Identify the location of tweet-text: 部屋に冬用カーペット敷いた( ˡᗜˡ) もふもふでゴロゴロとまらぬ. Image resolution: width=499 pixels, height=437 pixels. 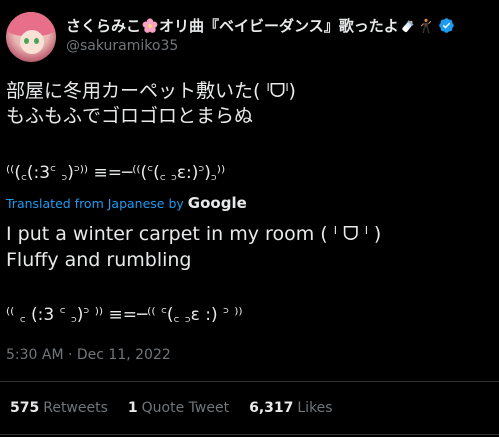
(151, 103).